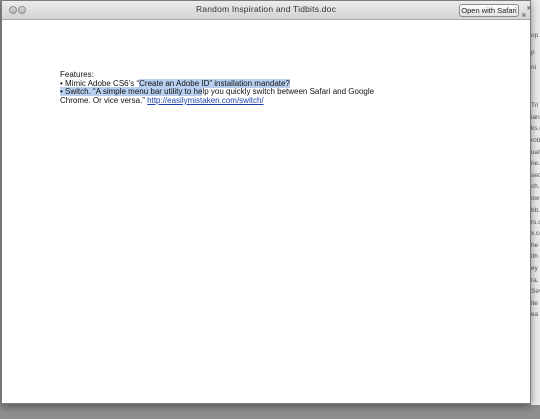  Describe the element at coordinates (535, 245) in the screenshot. I see `background-text: he` at that location.